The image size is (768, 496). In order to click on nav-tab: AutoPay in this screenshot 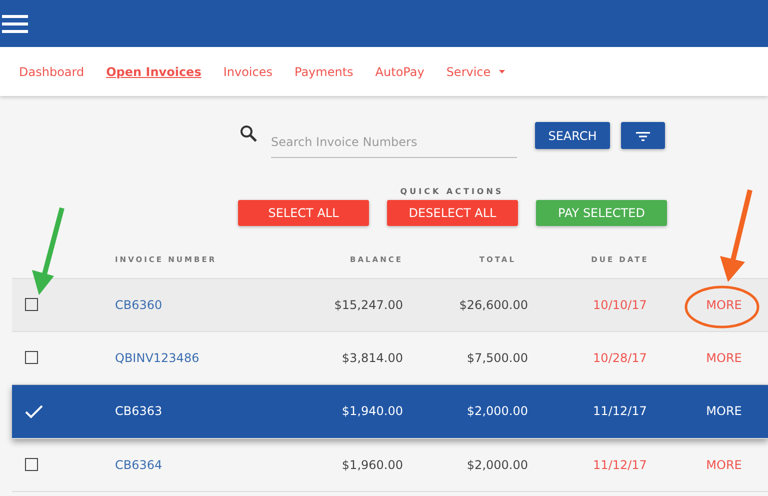, I will do `click(399, 71)`.